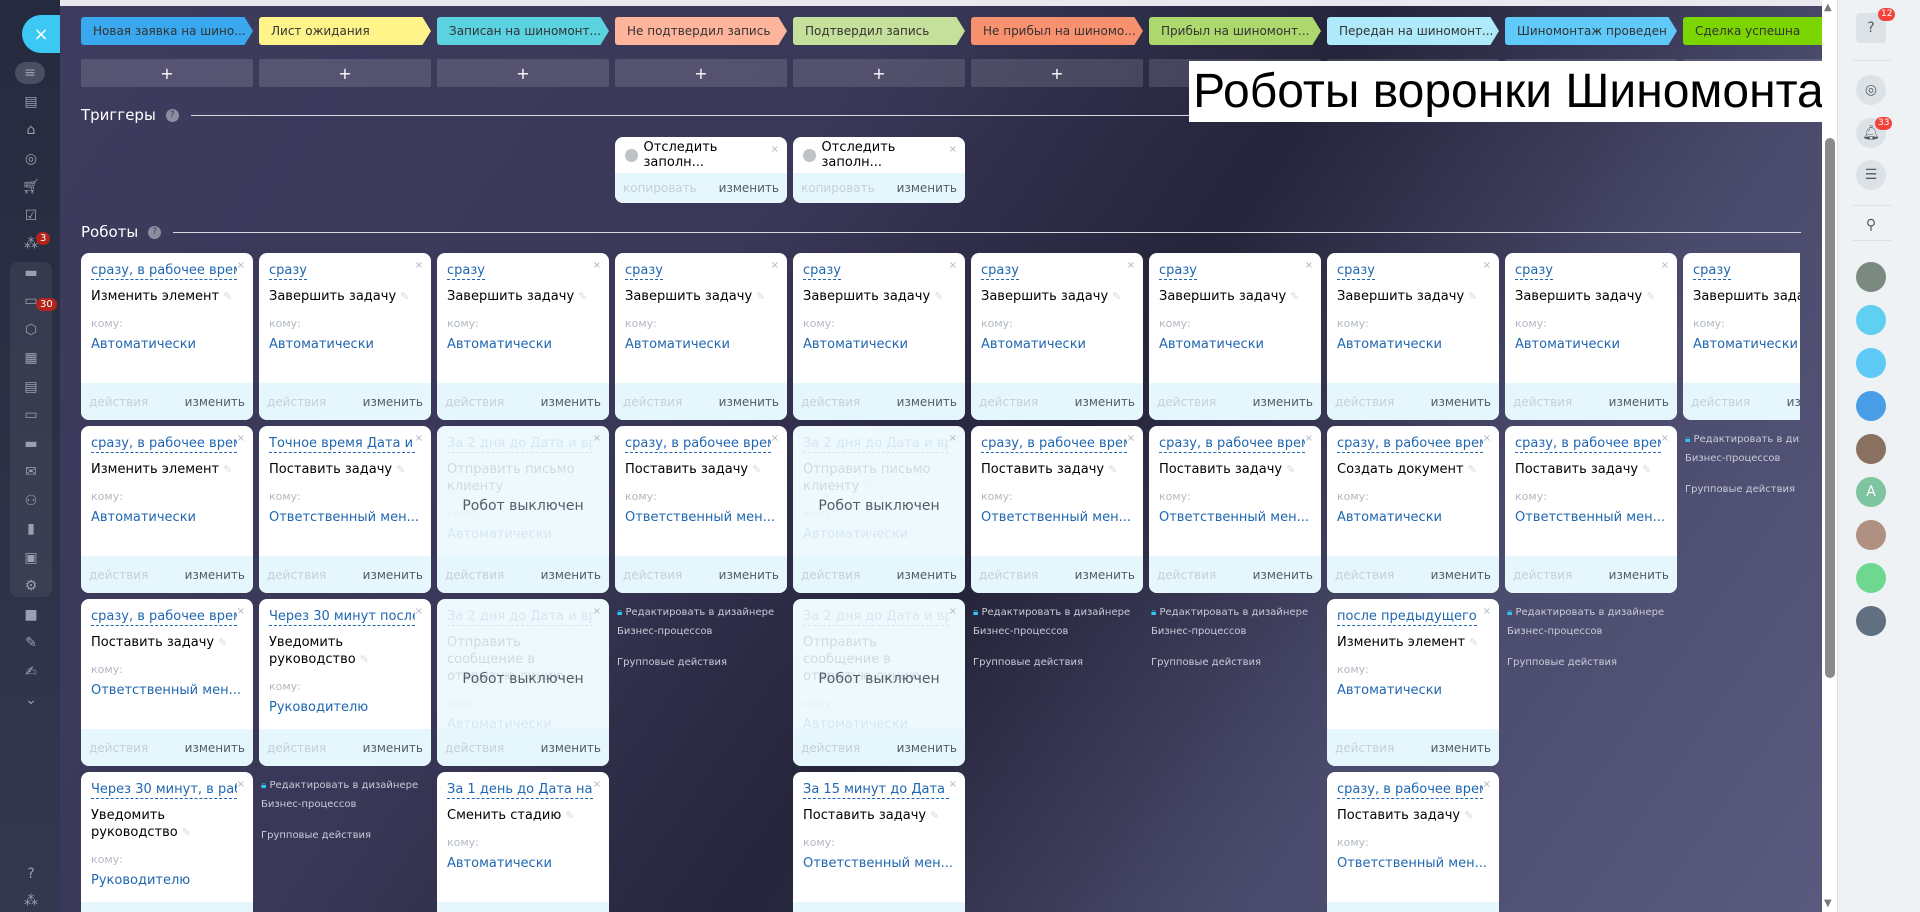  I want to click on copilot-button: ◎, so click(1871, 90).